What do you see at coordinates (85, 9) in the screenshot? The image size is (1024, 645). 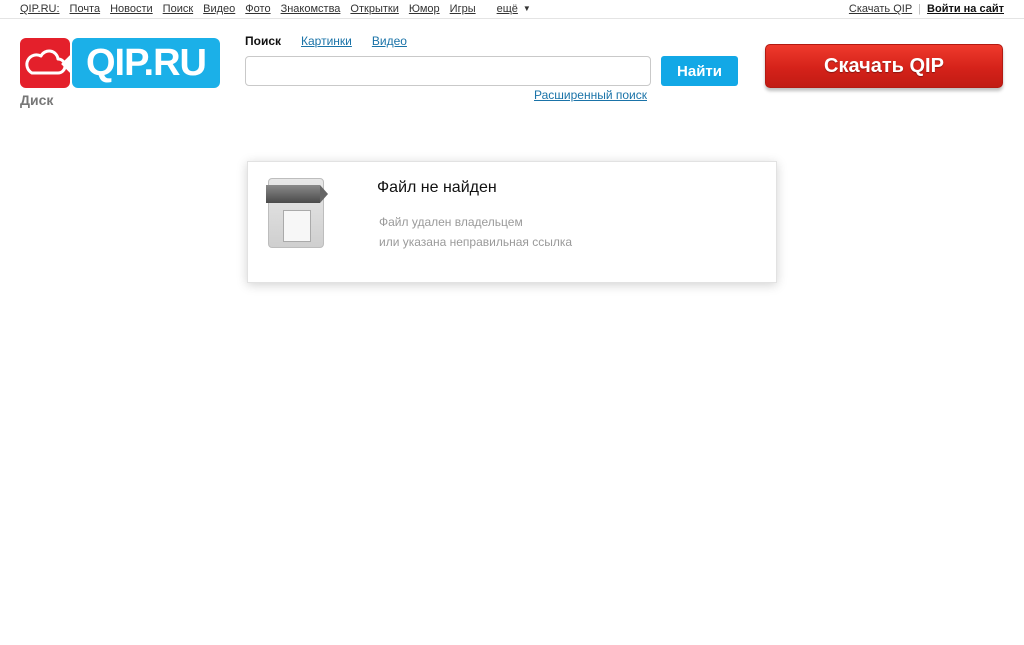 I see `nav-link-mail: Почта` at bounding box center [85, 9].